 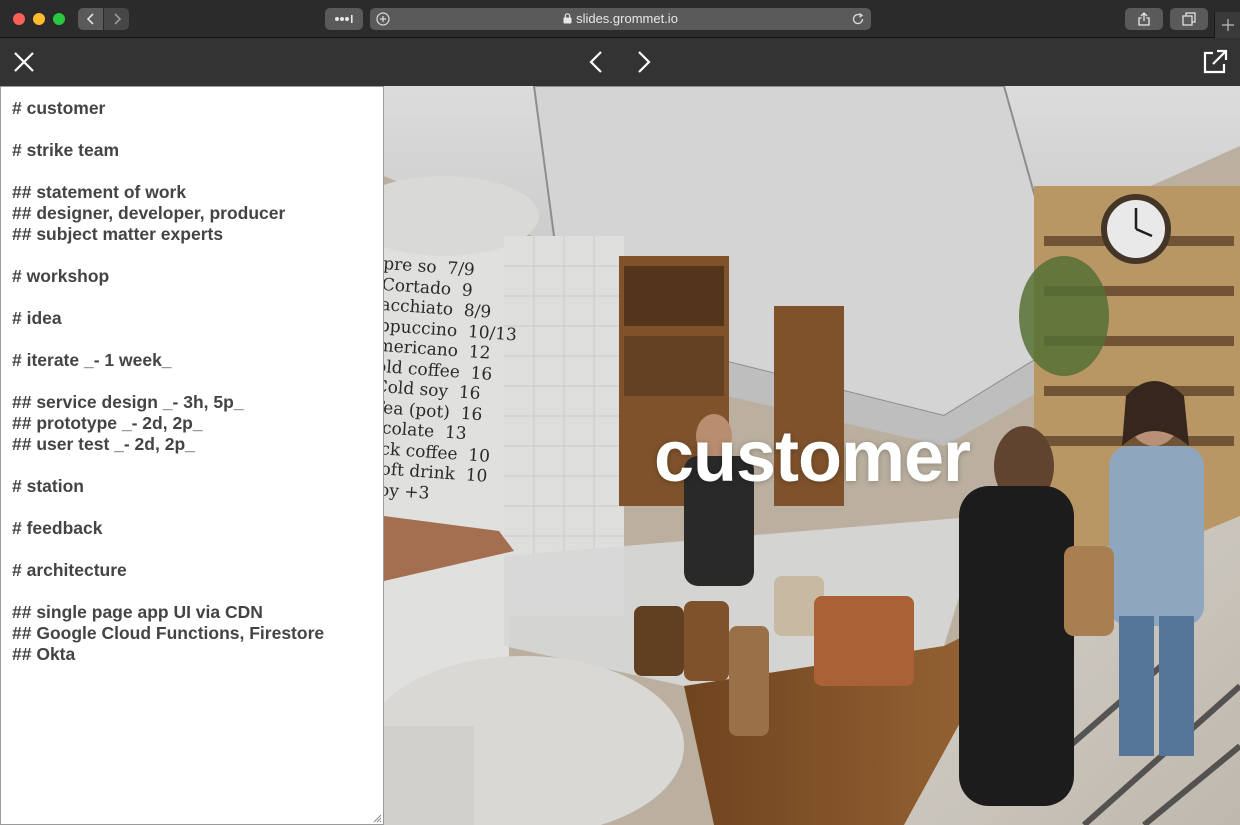 What do you see at coordinates (377, 818) in the screenshot?
I see `resize-grip-icon` at bounding box center [377, 818].